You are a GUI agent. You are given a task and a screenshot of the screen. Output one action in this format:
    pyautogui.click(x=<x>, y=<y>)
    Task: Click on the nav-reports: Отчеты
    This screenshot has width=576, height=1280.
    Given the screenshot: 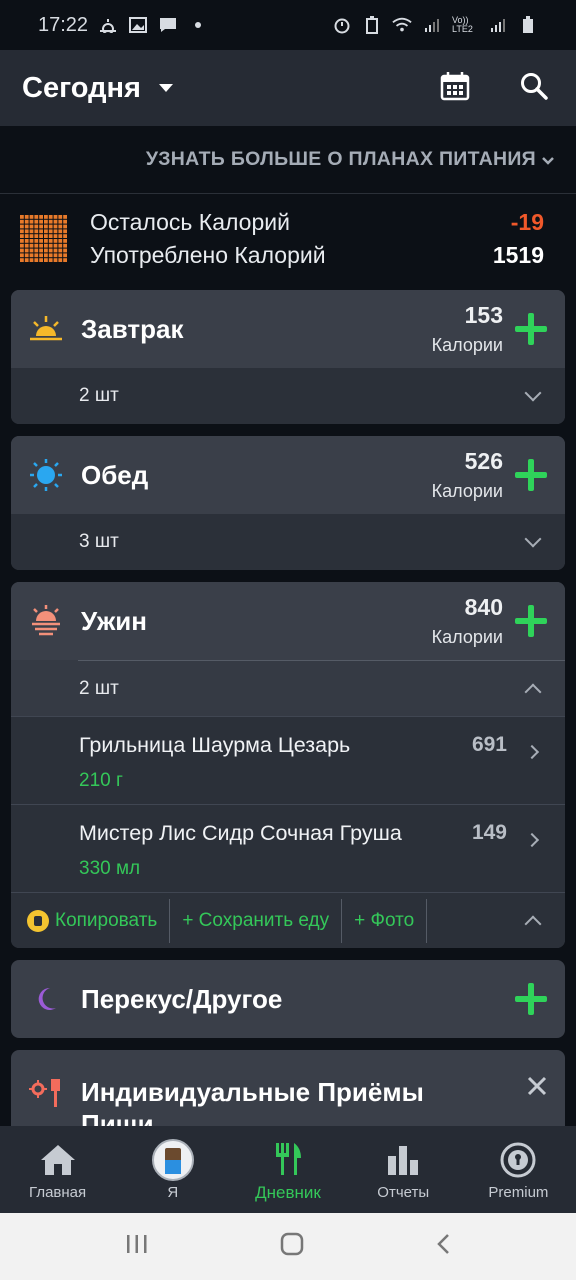 What is the action you would take?
    pyautogui.click(x=403, y=1169)
    